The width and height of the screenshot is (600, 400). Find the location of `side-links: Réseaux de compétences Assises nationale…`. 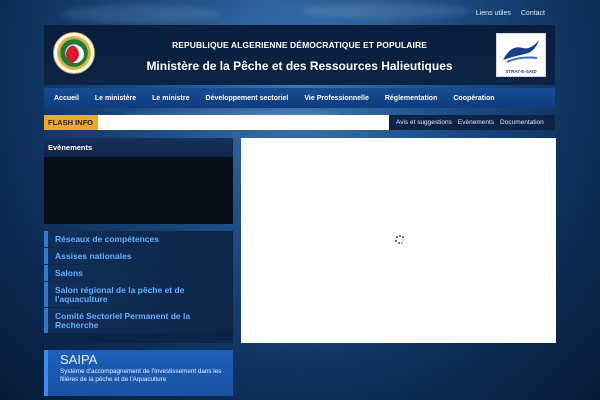

side-links: Réseaux de compétences Assises nationale… is located at coordinates (138, 287).